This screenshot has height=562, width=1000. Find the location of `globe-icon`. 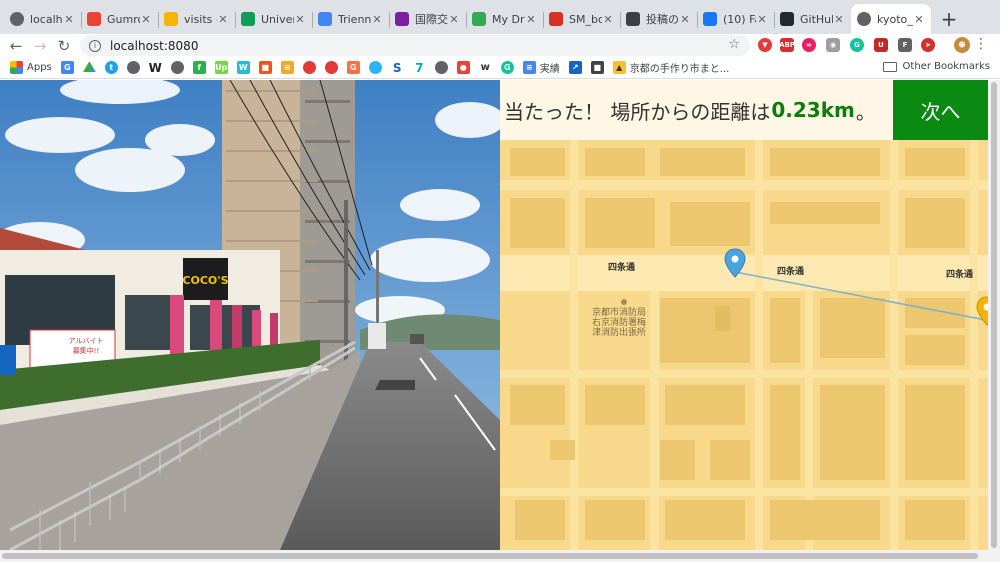

globe-icon is located at coordinates (17, 19).